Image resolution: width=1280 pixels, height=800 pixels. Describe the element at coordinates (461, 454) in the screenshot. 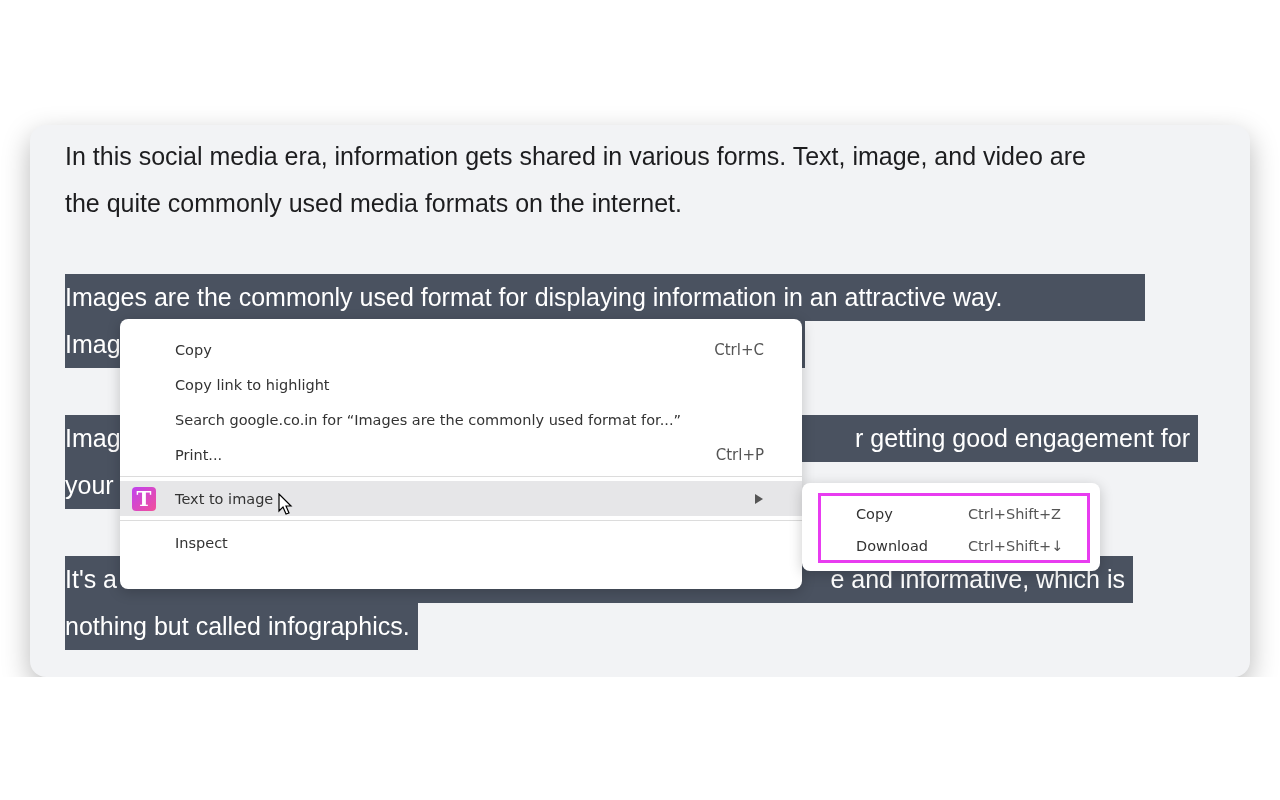

I see `menu-item: Print... Ctrl+P` at that location.